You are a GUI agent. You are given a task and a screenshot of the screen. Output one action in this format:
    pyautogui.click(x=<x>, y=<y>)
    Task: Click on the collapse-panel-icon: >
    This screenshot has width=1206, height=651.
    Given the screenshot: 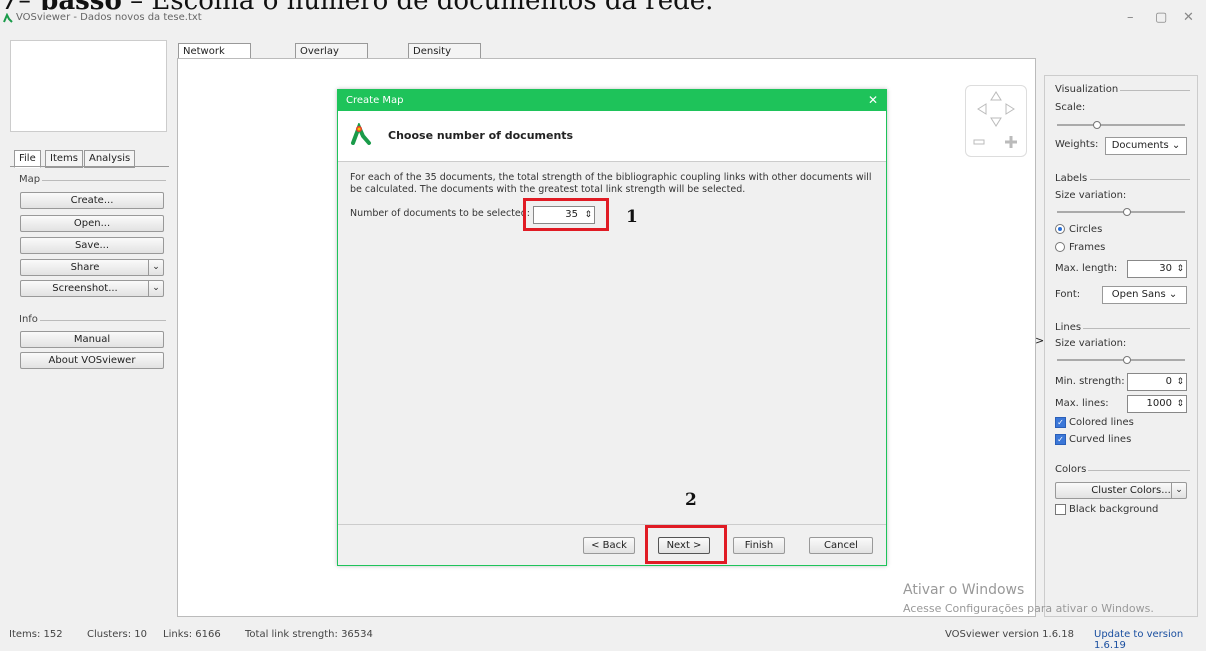 What is the action you would take?
    pyautogui.click(x=1039, y=340)
    